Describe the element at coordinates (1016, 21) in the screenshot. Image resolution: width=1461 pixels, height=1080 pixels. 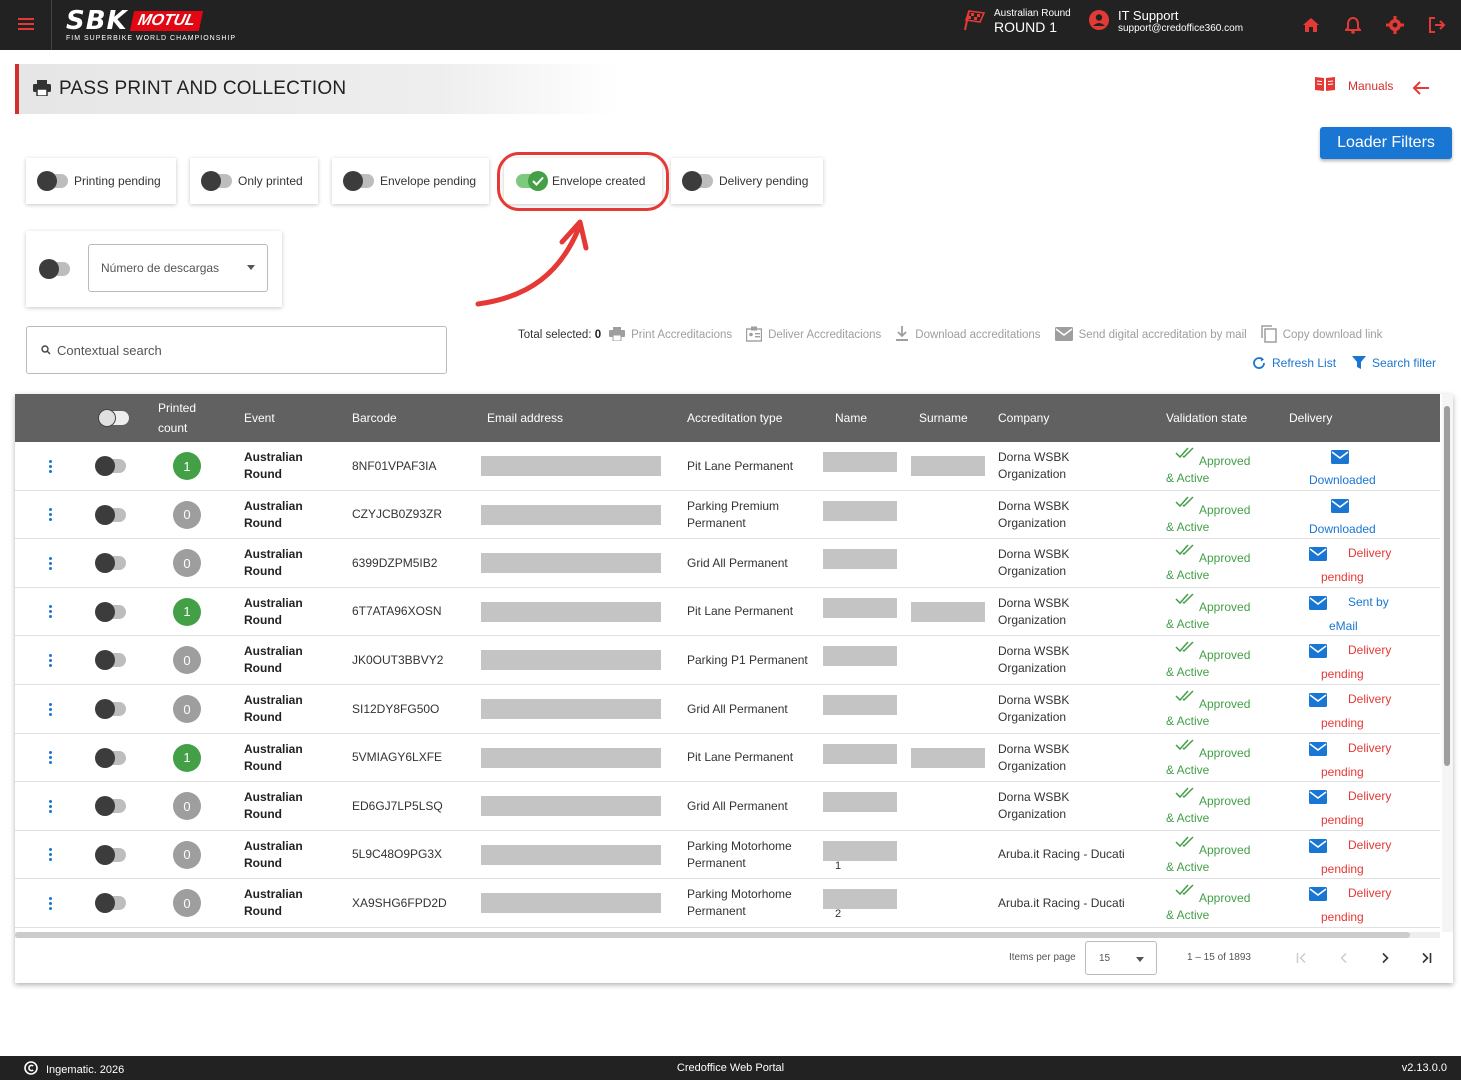
I see `current-round: Australian Round ROUND 1` at that location.